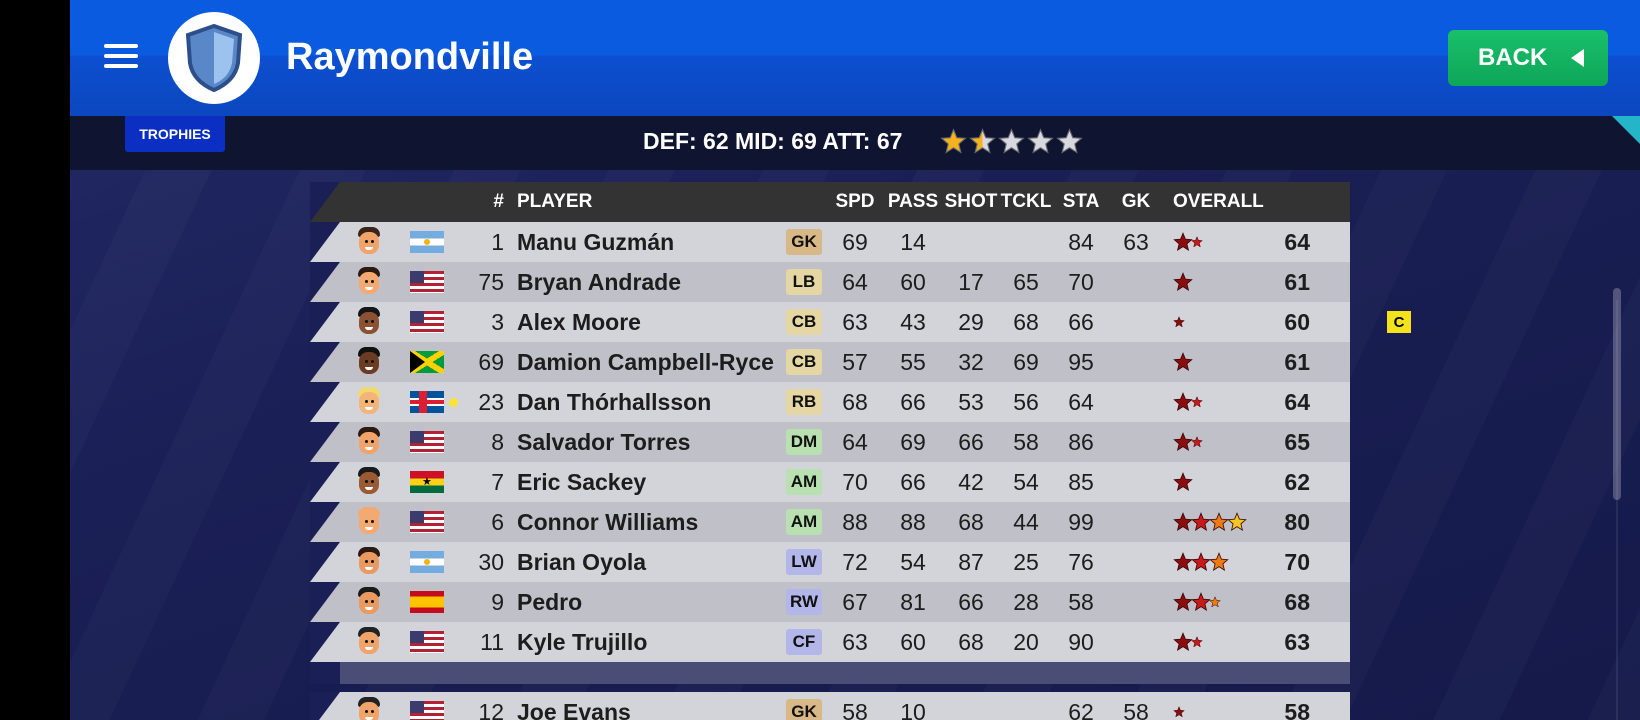  I want to click on position-badge: LW, so click(804, 562).